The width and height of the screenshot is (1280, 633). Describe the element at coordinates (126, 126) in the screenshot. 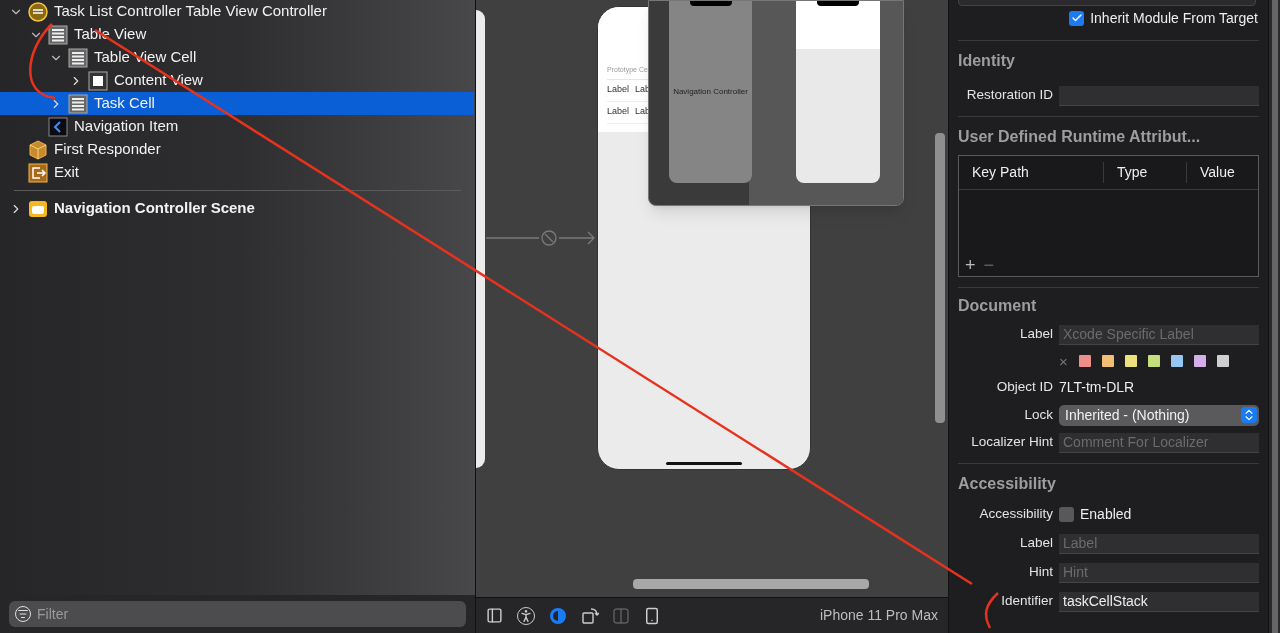

I see `outline-label: Navigation Item` at that location.